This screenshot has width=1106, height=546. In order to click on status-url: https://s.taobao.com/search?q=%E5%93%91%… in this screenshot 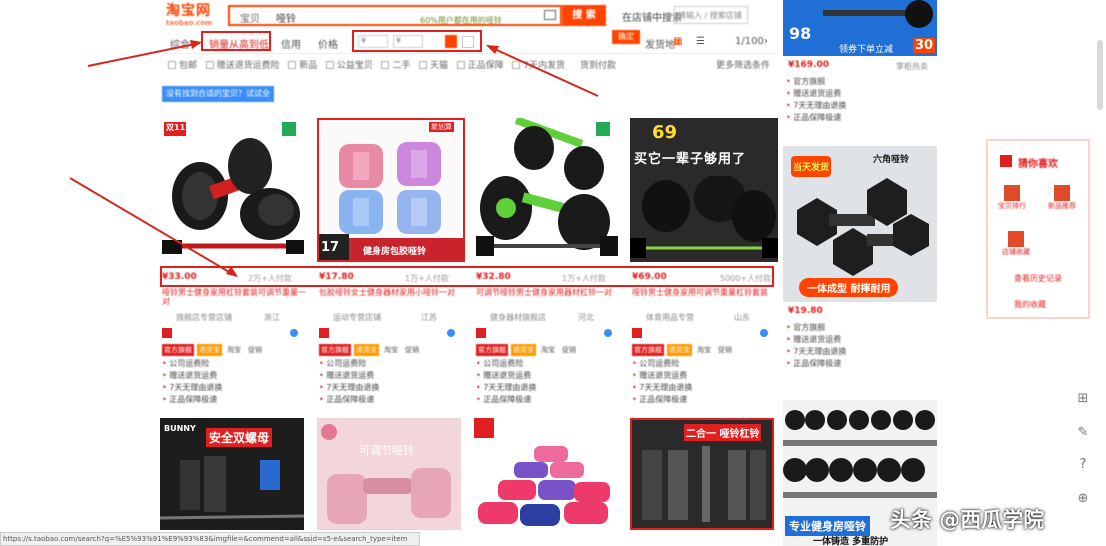, I will do `click(210, 539)`.